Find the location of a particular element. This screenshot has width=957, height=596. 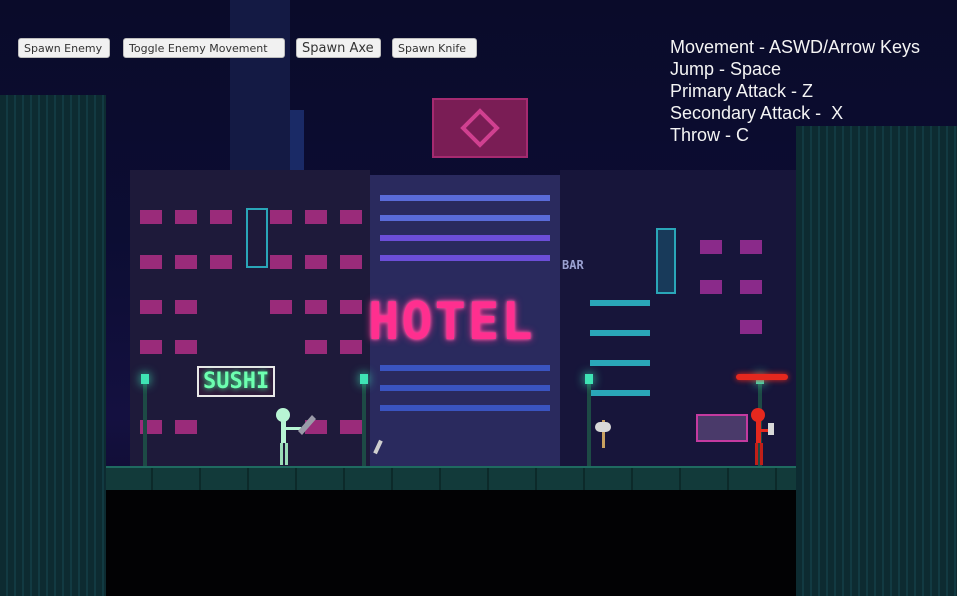

toggle-enemy-movement-button: Toggle Enemy Movement is located at coordinates (204, 48).